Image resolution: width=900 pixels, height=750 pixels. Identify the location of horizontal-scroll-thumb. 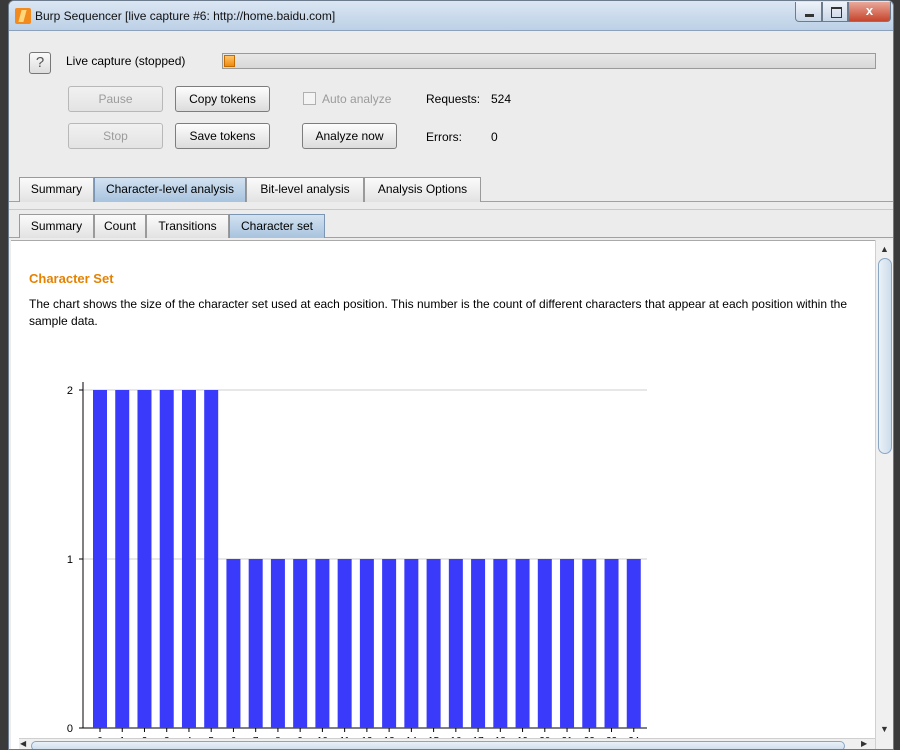
(438, 745).